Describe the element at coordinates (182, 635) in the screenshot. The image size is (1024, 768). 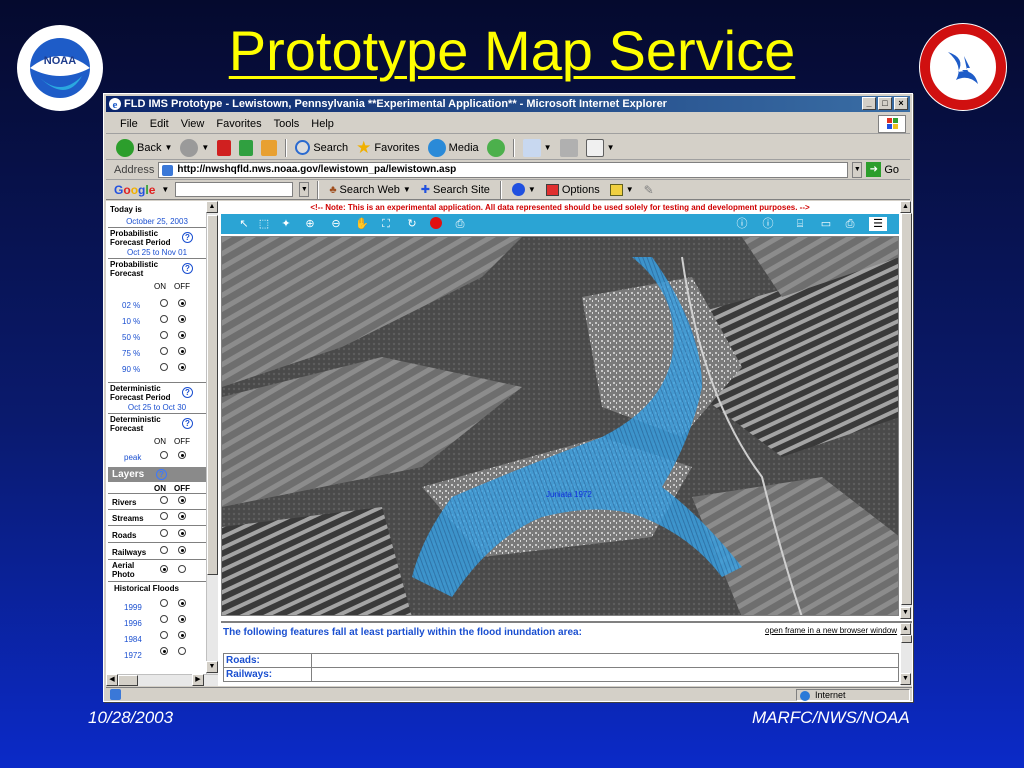
I see `hist-1984-off-radio` at that location.